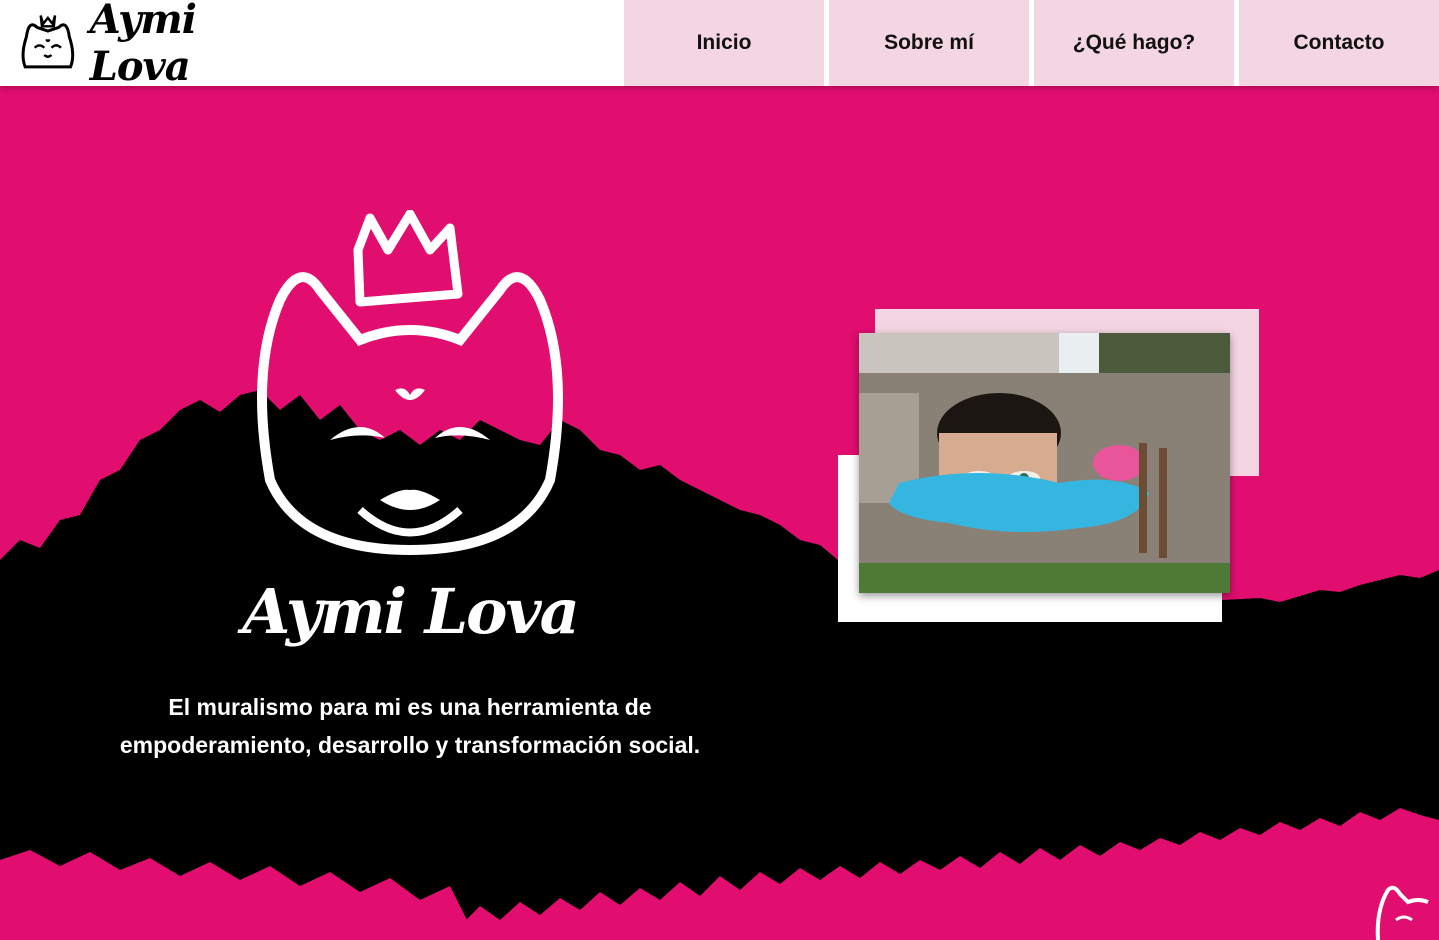 The width and height of the screenshot is (1439, 940). Describe the element at coordinates (411, 611) in the screenshot. I see `hero-title: Aymi Lova` at that location.